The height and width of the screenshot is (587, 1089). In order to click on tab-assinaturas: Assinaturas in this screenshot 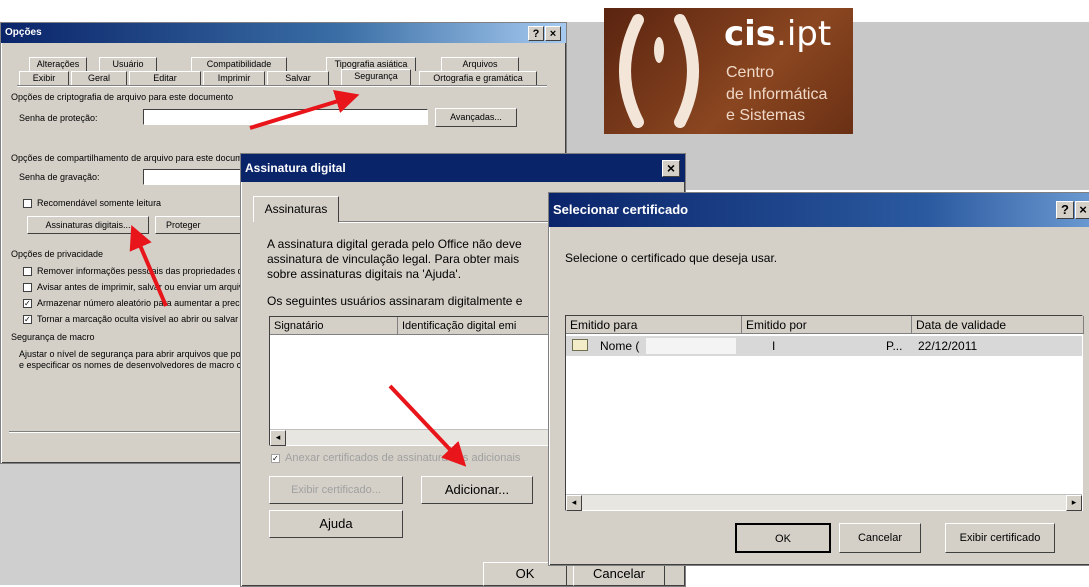, I will do `click(296, 209)`.